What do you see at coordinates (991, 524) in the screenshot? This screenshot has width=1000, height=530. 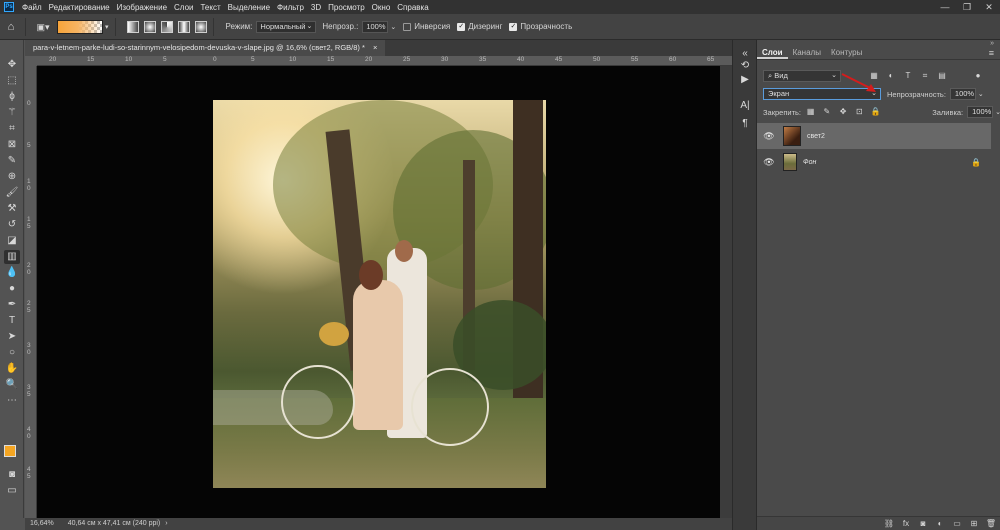 I see `delete-layer-icon: 🗑` at bounding box center [991, 524].